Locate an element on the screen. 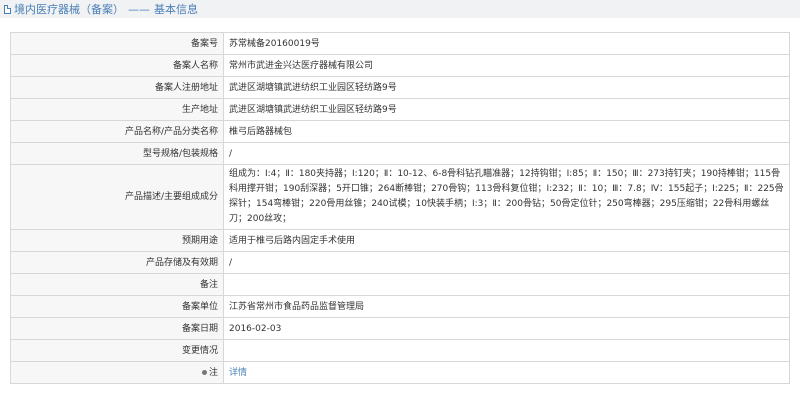 This screenshot has width=800, height=409. table-row: 备案人注册地址 武进区湖塘镇武进纺织工业园区轻纺路9号 is located at coordinates (400, 87).